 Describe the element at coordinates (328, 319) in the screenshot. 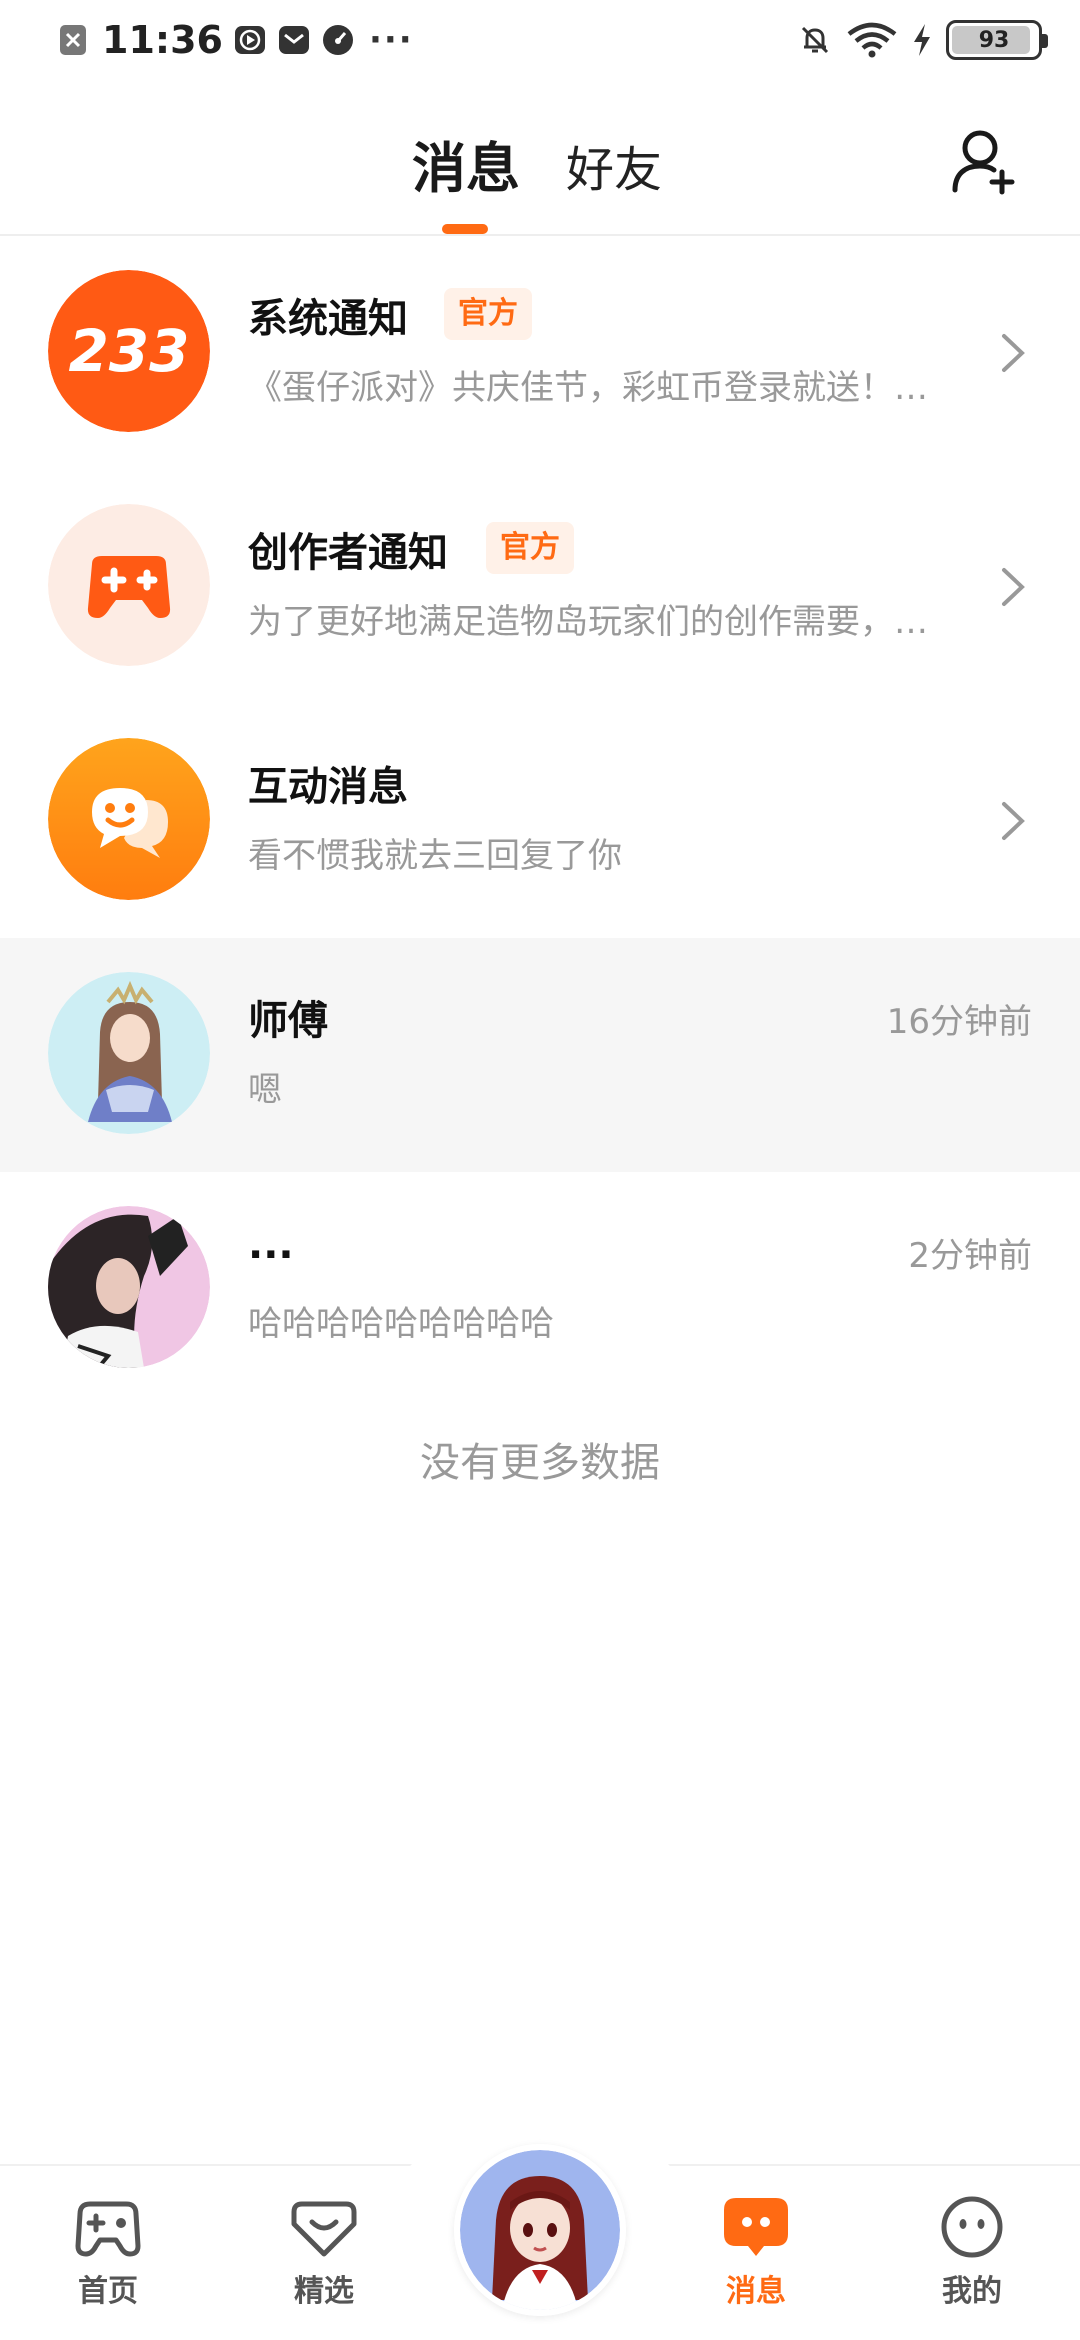

I see `list-item-title: 系统通知` at that location.